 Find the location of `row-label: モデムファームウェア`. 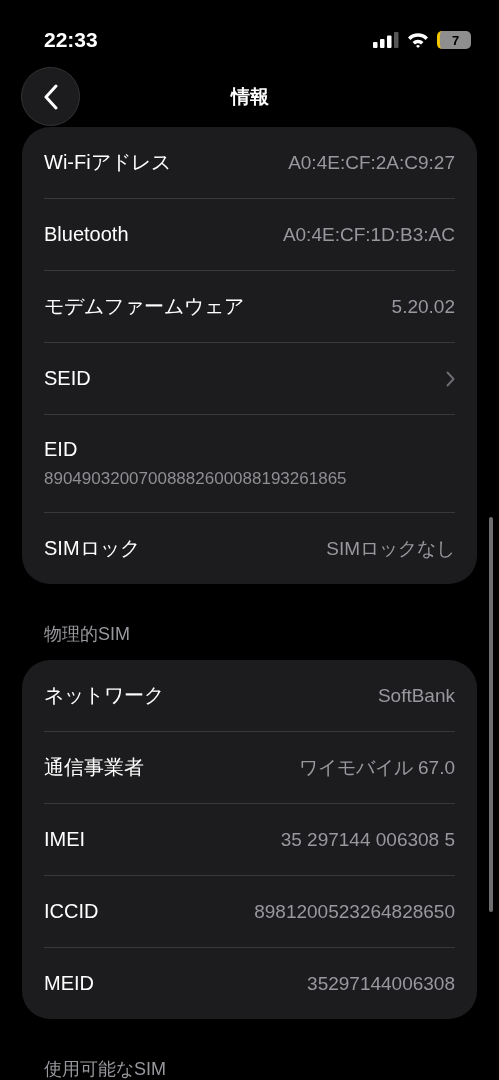

row-label: モデムファームウェア is located at coordinates (144, 306).